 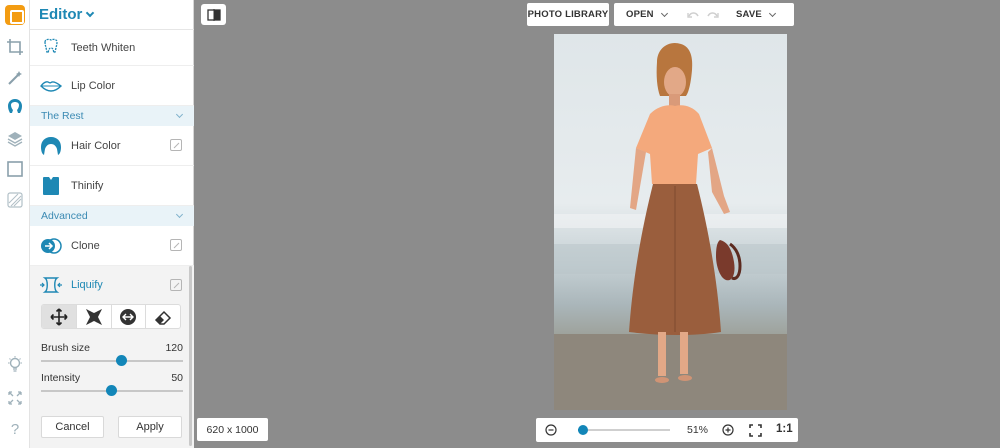 I want to click on section-label: The Rest, so click(x=62, y=116).